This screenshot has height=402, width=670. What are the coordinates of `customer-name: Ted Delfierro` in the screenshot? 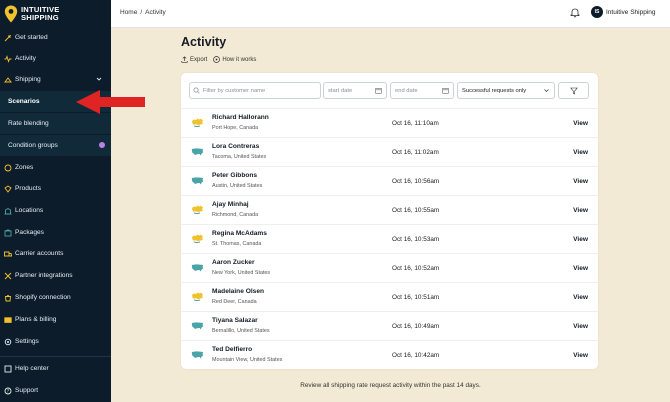 It's located at (232, 349).